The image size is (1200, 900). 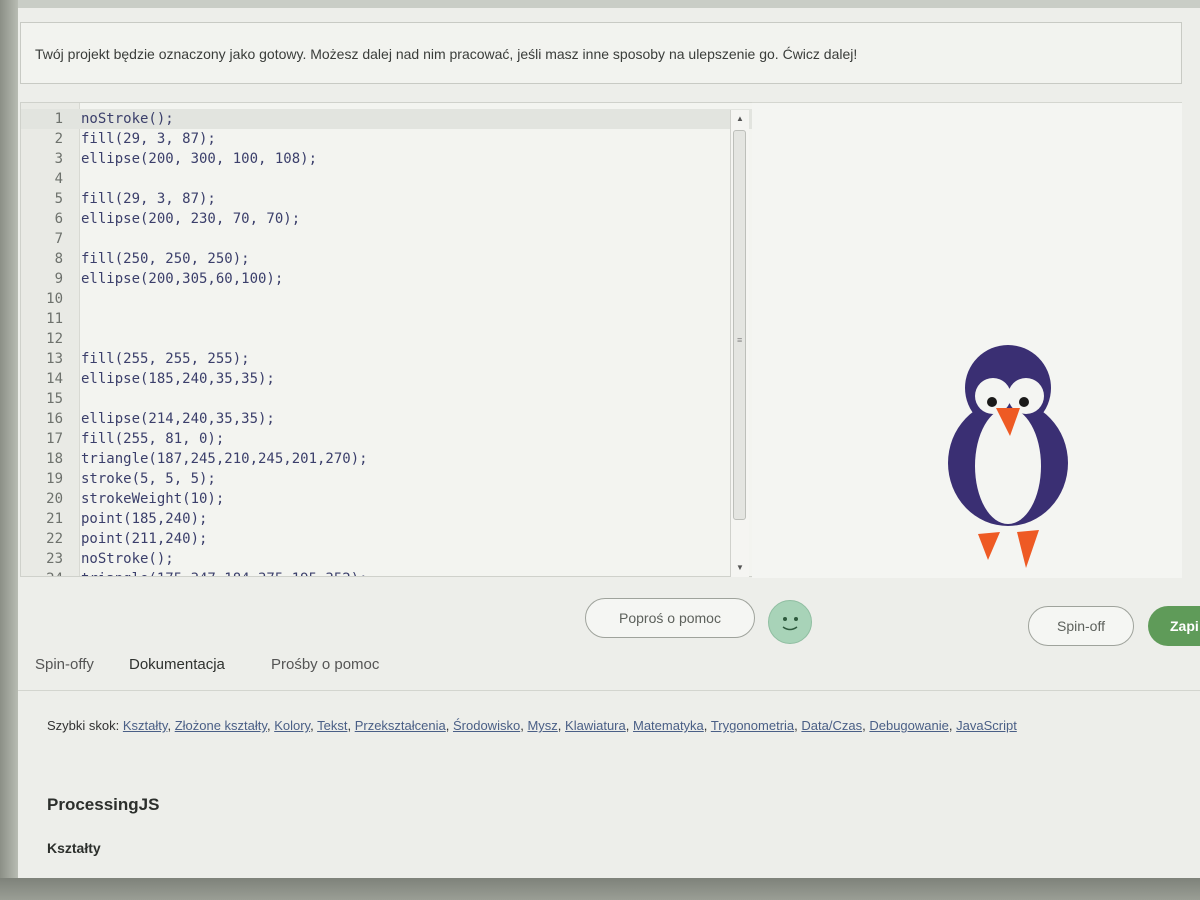 I want to click on line-number: 22, so click(x=54, y=539).